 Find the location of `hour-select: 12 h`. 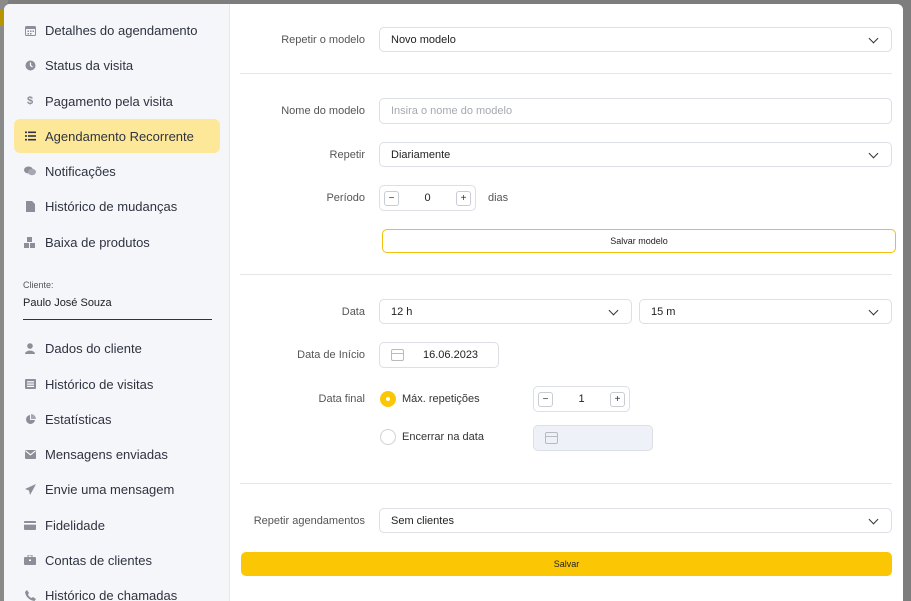

hour-select: 12 h is located at coordinates (505, 311).